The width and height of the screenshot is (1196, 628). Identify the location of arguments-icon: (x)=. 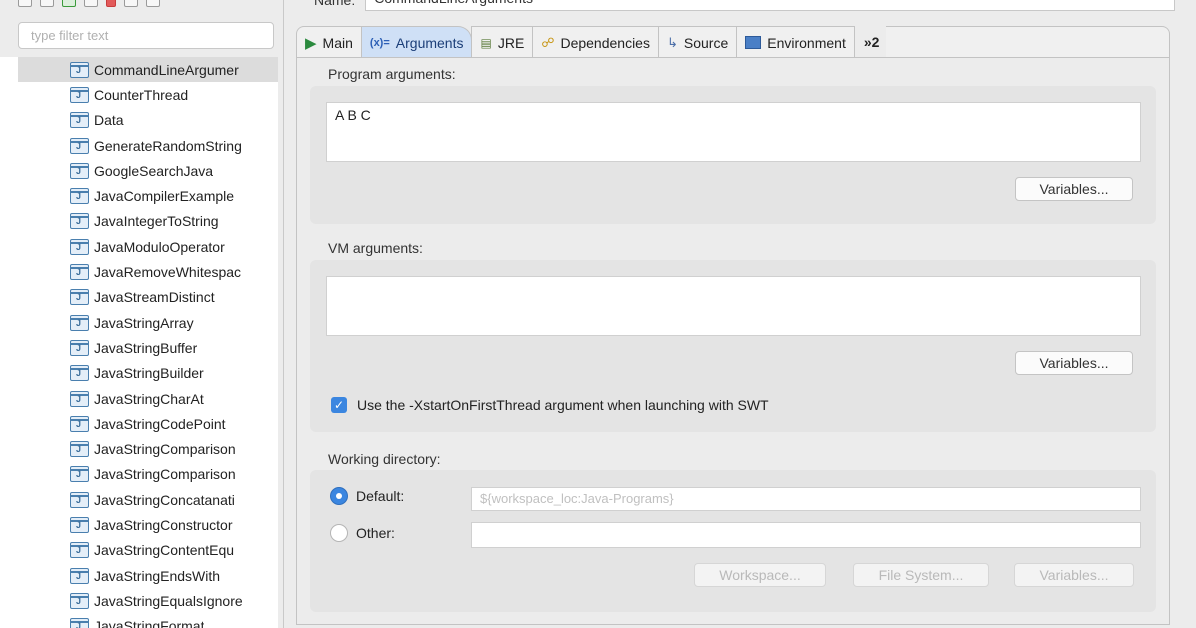
(379, 42).